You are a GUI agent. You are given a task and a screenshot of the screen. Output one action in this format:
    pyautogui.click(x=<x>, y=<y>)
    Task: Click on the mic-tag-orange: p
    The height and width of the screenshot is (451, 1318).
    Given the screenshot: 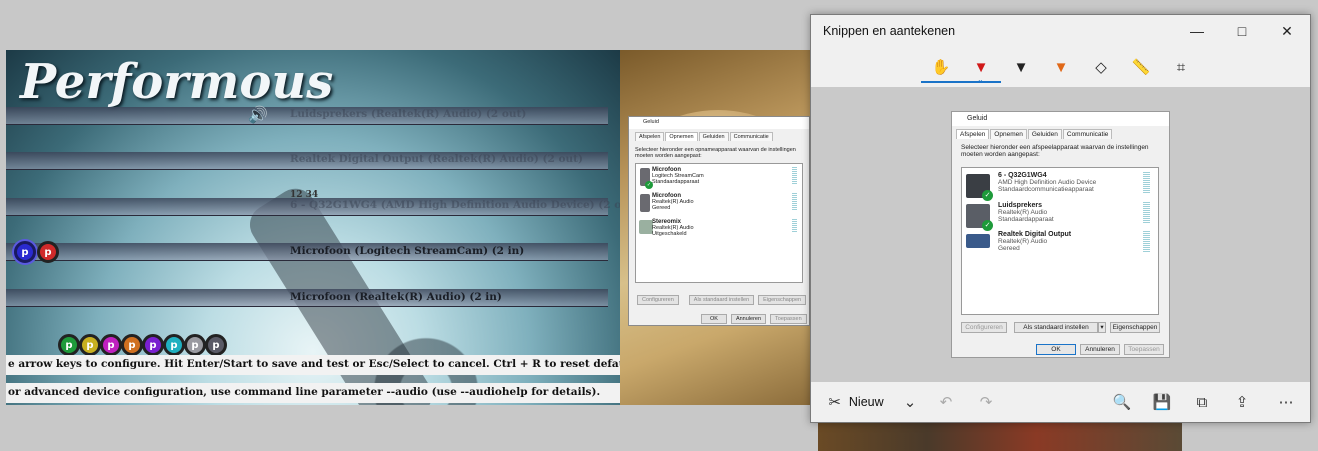 What is the action you would take?
    pyautogui.click(x=132, y=345)
    